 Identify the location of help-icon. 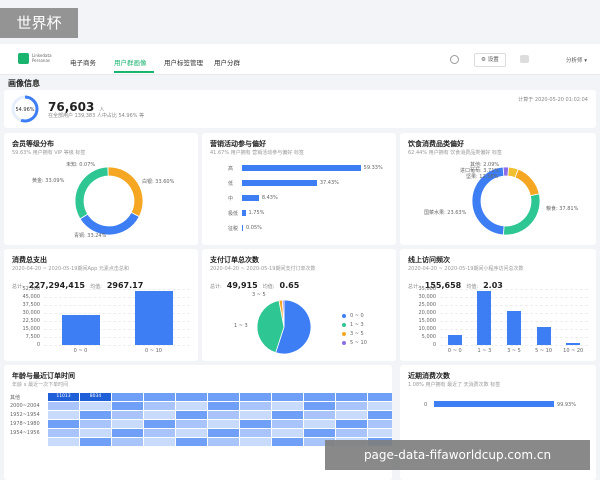
(454, 59).